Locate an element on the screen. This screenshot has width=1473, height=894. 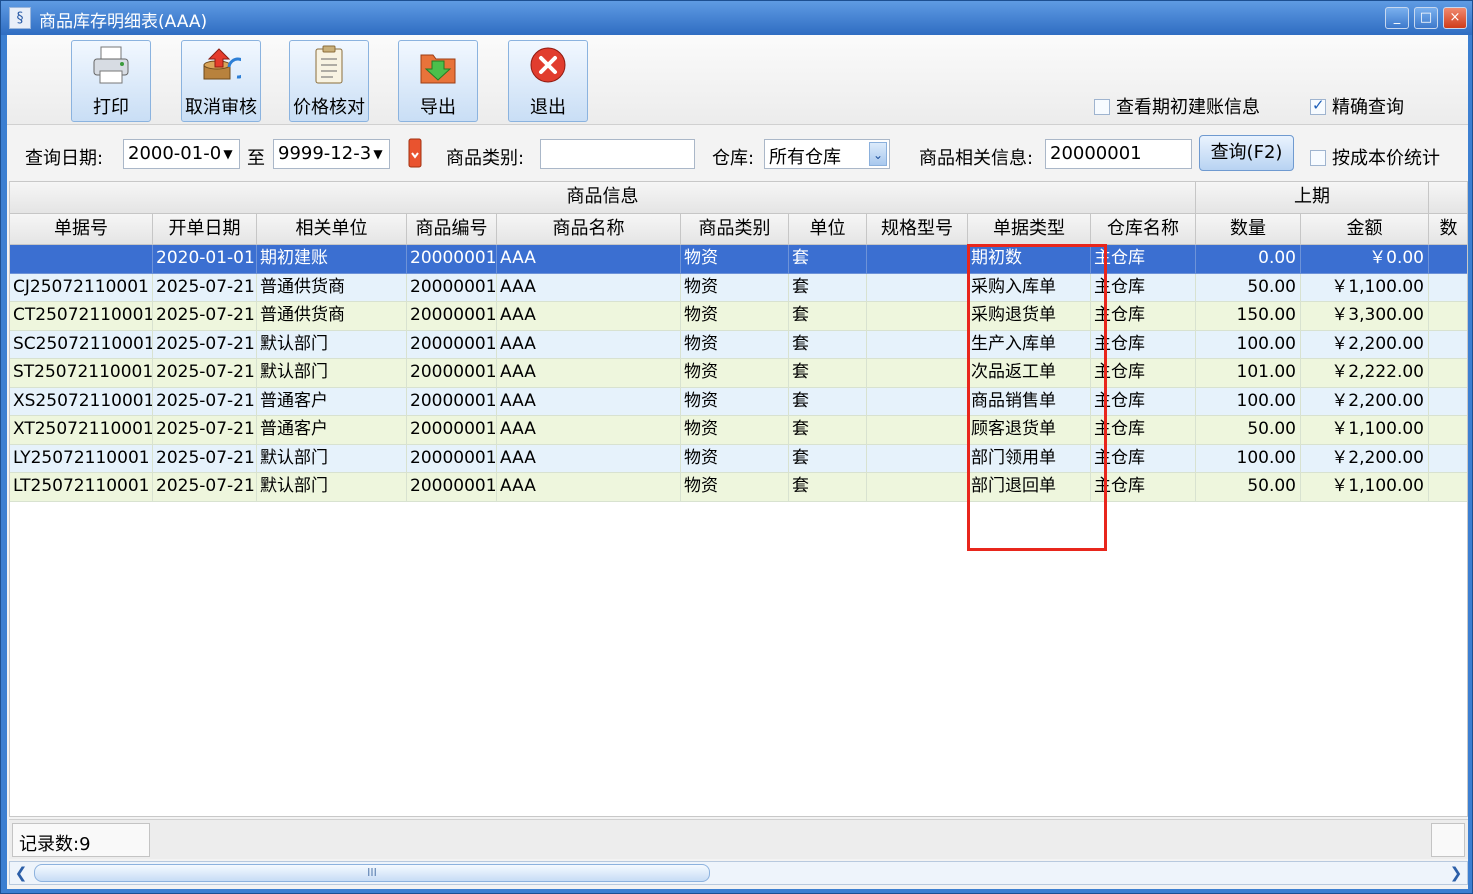
cell-doc-no: CJ25072110001 is located at coordinates (81, 287).